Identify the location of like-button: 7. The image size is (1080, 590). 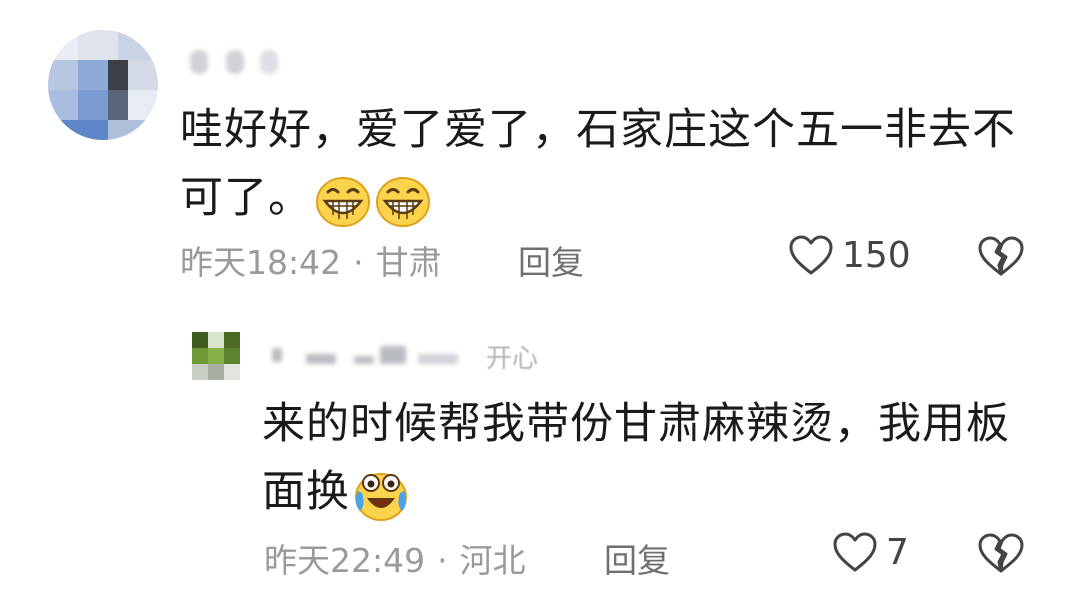
(870, 552).